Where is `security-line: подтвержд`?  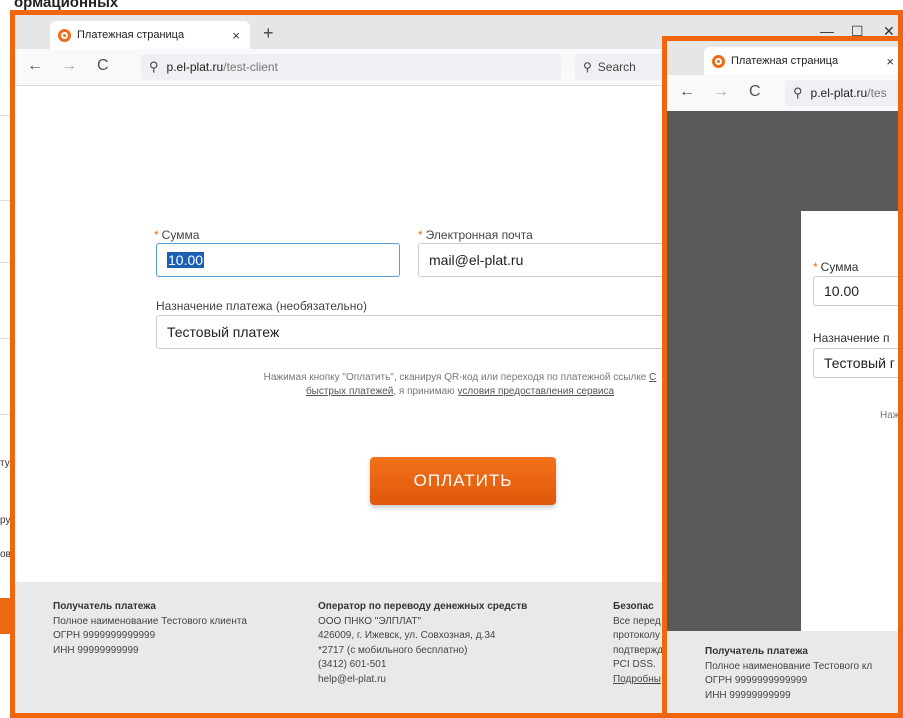 security-line: подтвержд is located at coordinates (638, 650).